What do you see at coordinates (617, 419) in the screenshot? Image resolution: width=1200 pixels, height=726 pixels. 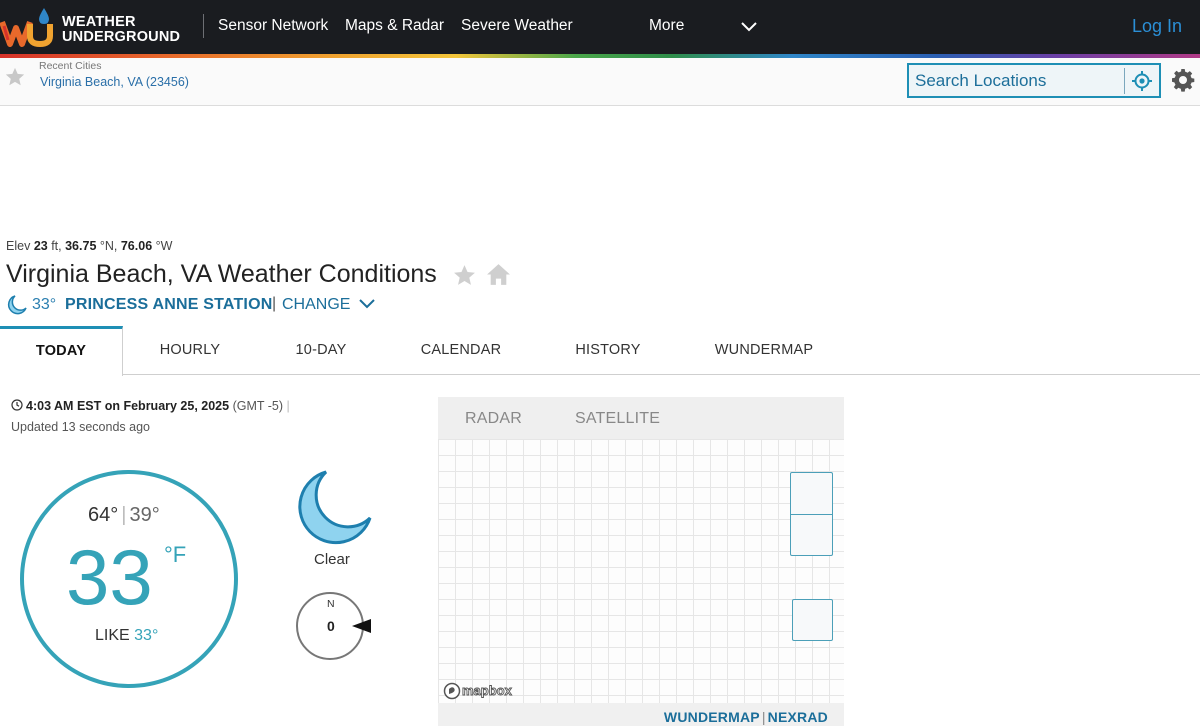 I see `tab-satellite: SATELLITE` at bounding box center [617, 419].